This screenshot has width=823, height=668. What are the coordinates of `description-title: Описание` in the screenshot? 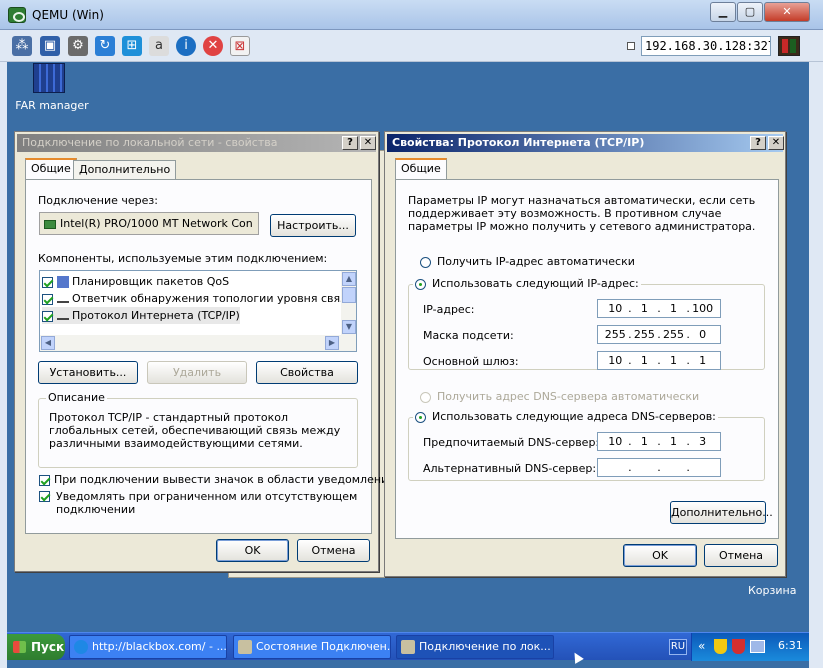 It's located at (76, 397).